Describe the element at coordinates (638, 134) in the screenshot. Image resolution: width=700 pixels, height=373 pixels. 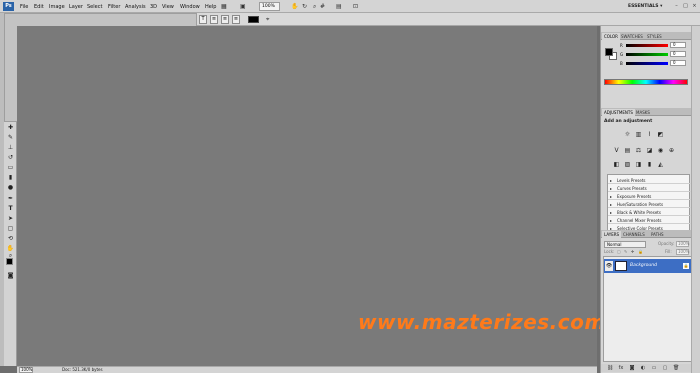
I see `levels-icon: ▥` at that location.